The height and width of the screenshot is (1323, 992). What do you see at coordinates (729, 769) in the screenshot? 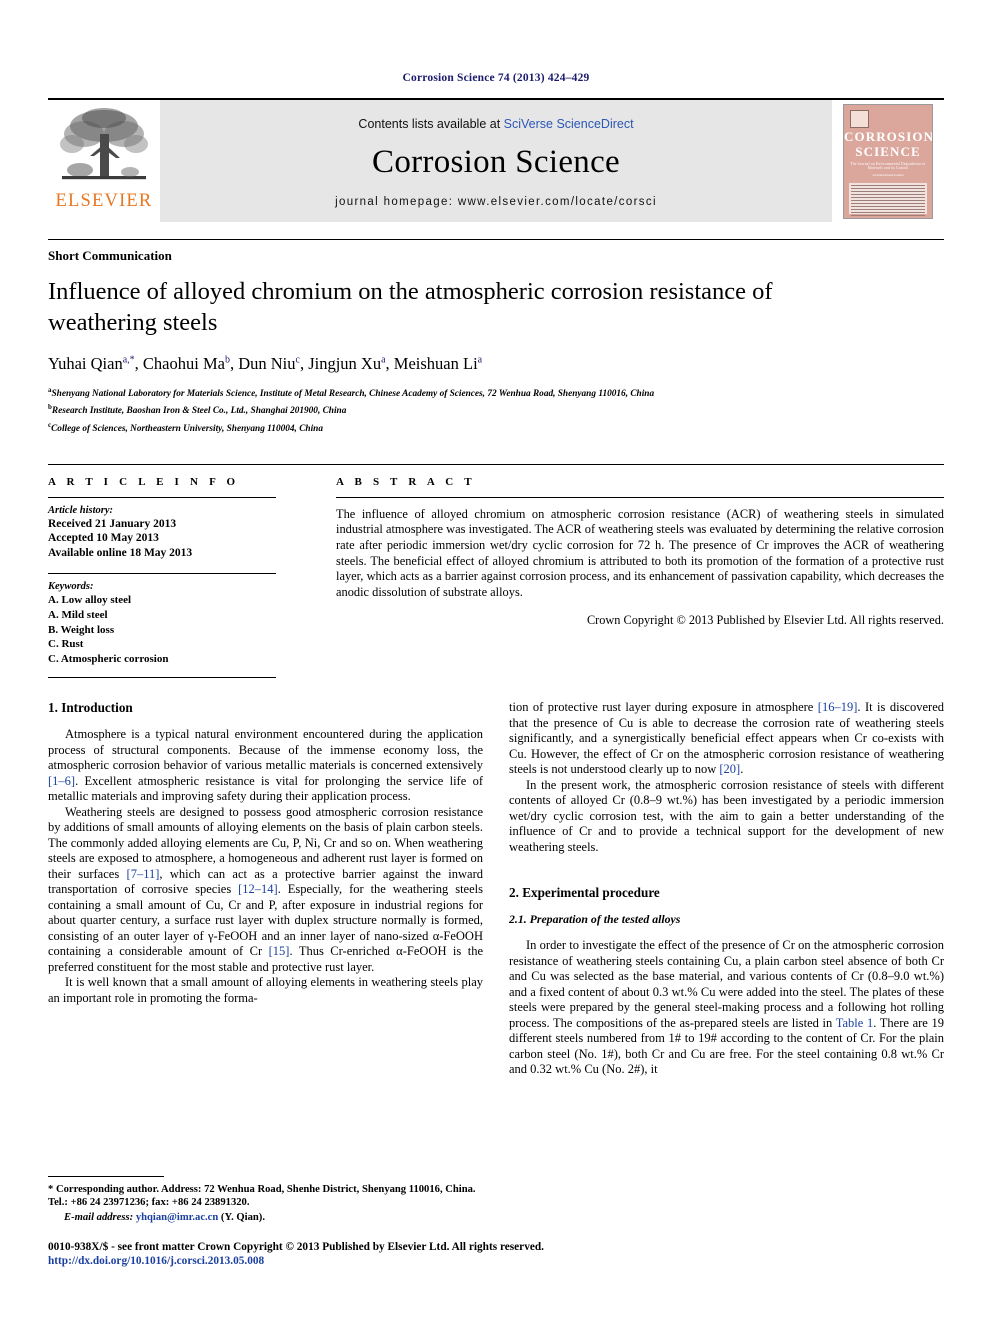
I see `citation-link: [20]` at bounding box center [729, 769].